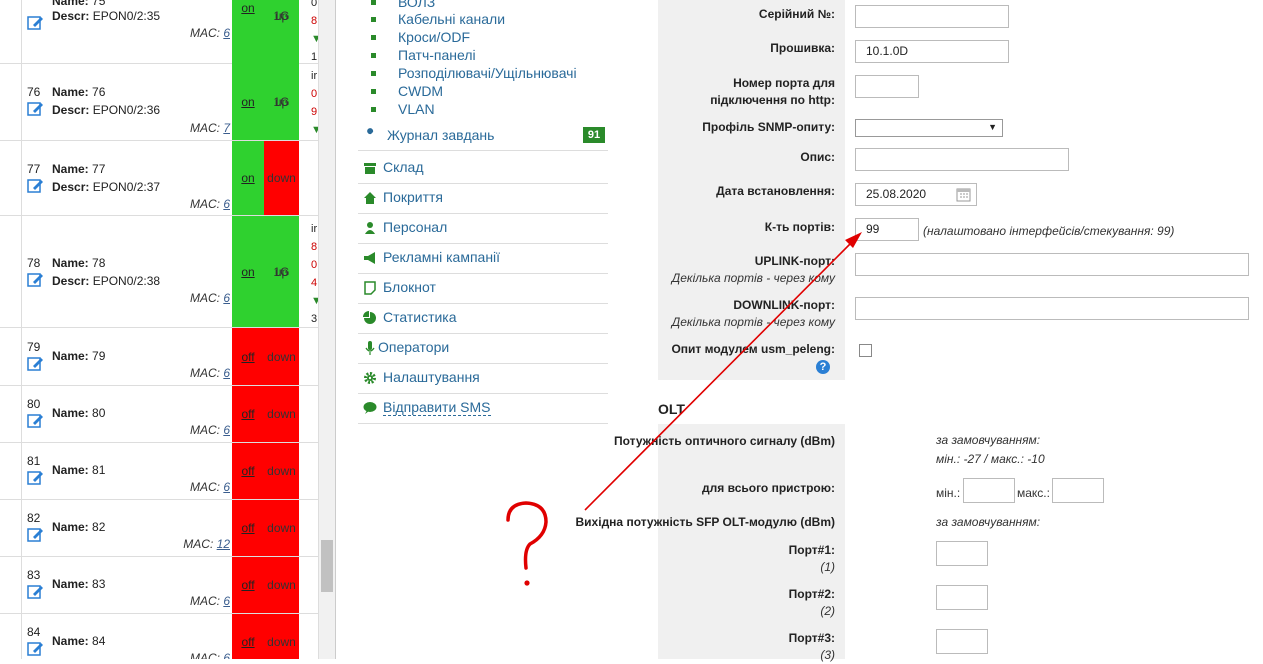 The height and width of the screenshot is (664, 1263). I want to click on question-mark-annotation, so click(527, 535).